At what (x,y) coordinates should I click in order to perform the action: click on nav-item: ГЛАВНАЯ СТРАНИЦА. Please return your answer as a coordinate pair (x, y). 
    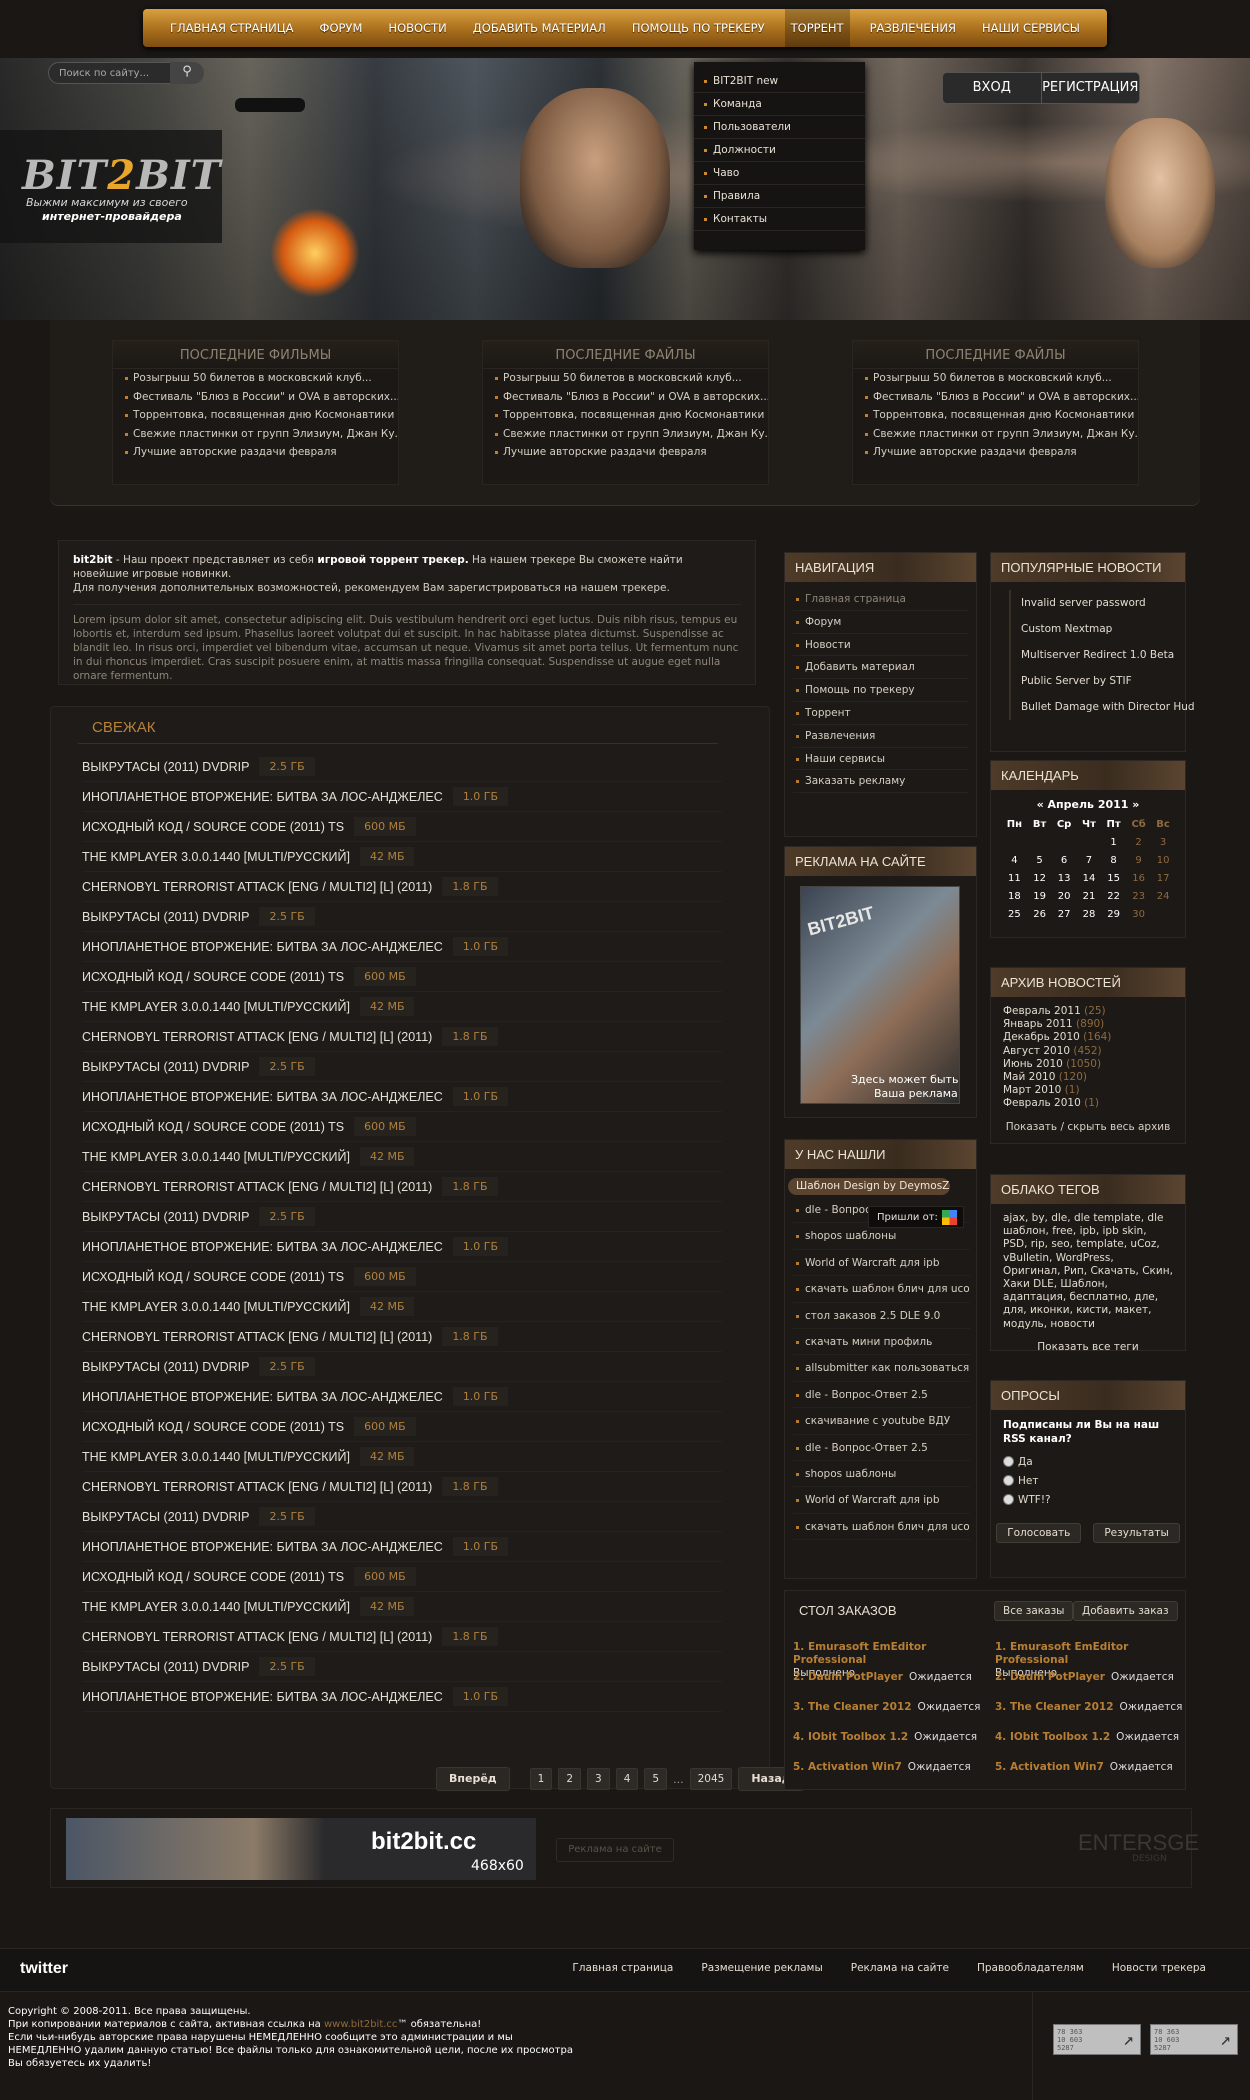
    Looking at the image, I should click on (231, 28).